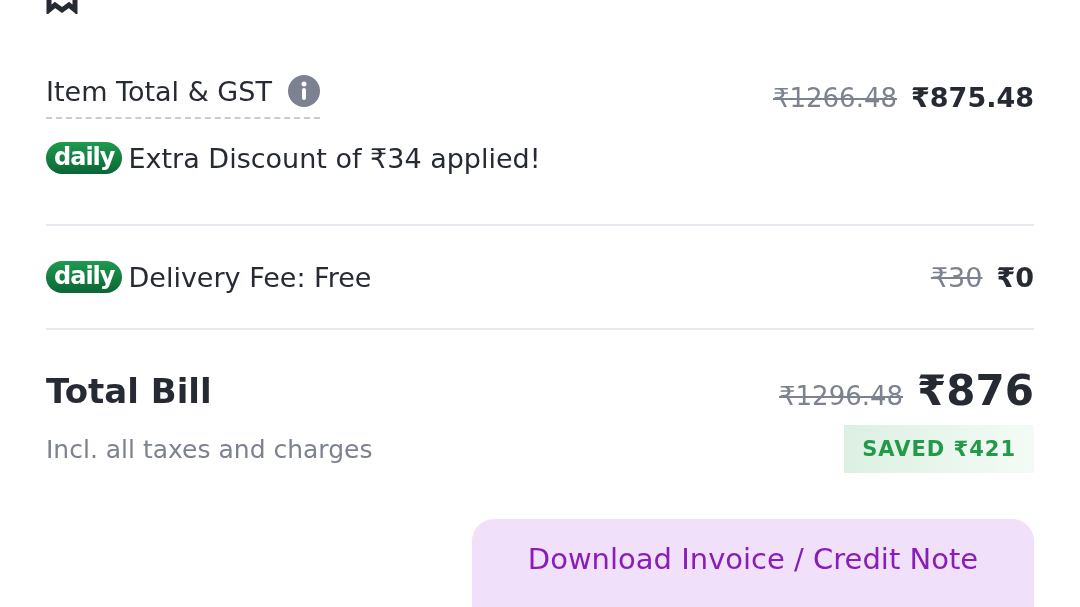 This screenshot has width=1080, height=607. I want to click on savings-badge: SAVED ₹421, so click(939, 449).